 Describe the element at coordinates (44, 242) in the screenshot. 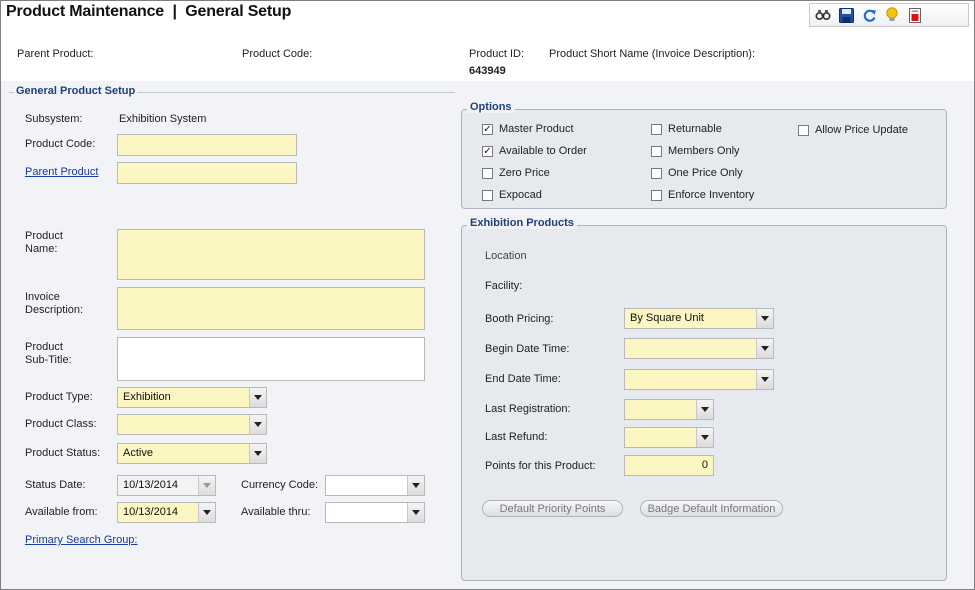

I see `product-name-label: Product Name:` at that location.